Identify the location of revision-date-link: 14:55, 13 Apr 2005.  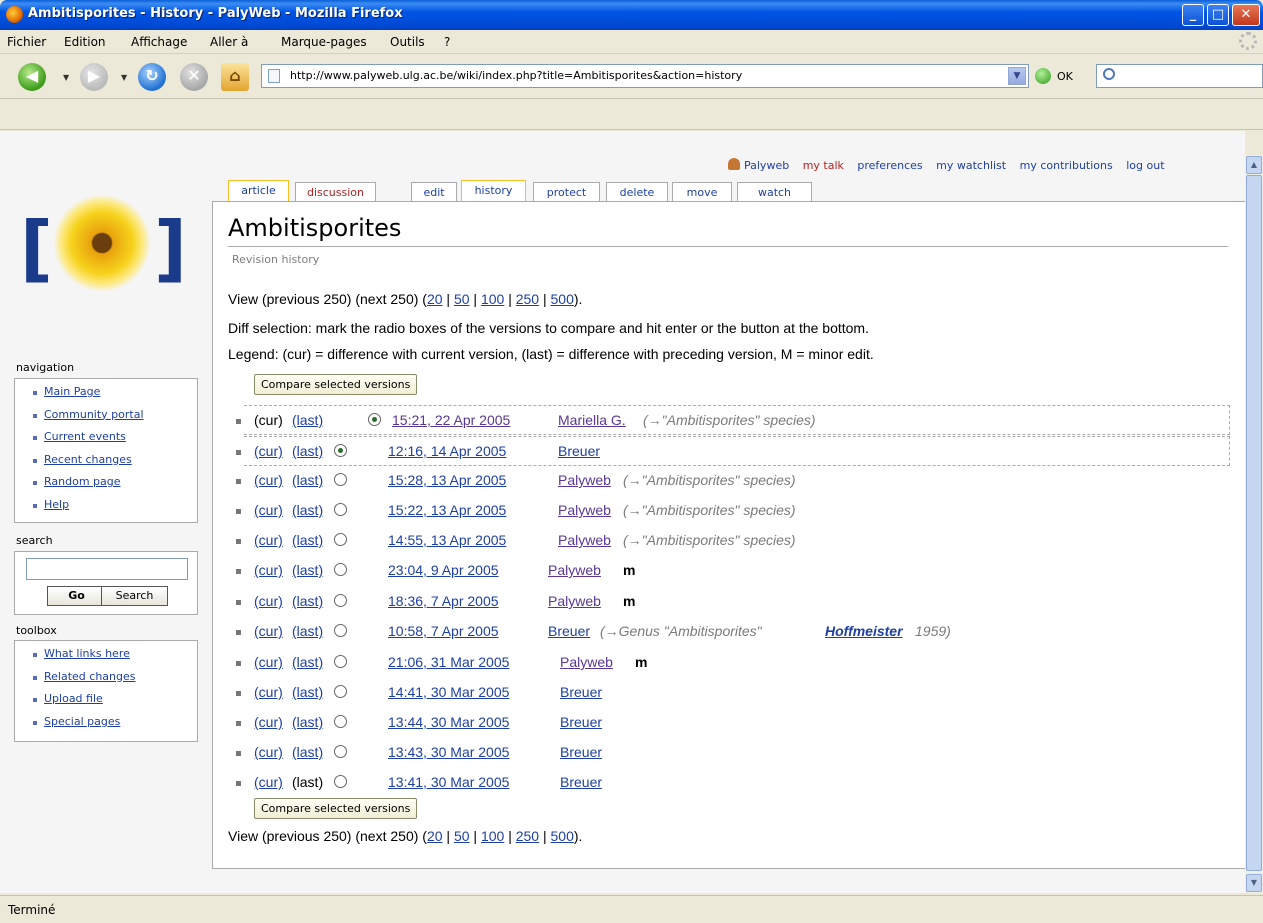
(447, 540).